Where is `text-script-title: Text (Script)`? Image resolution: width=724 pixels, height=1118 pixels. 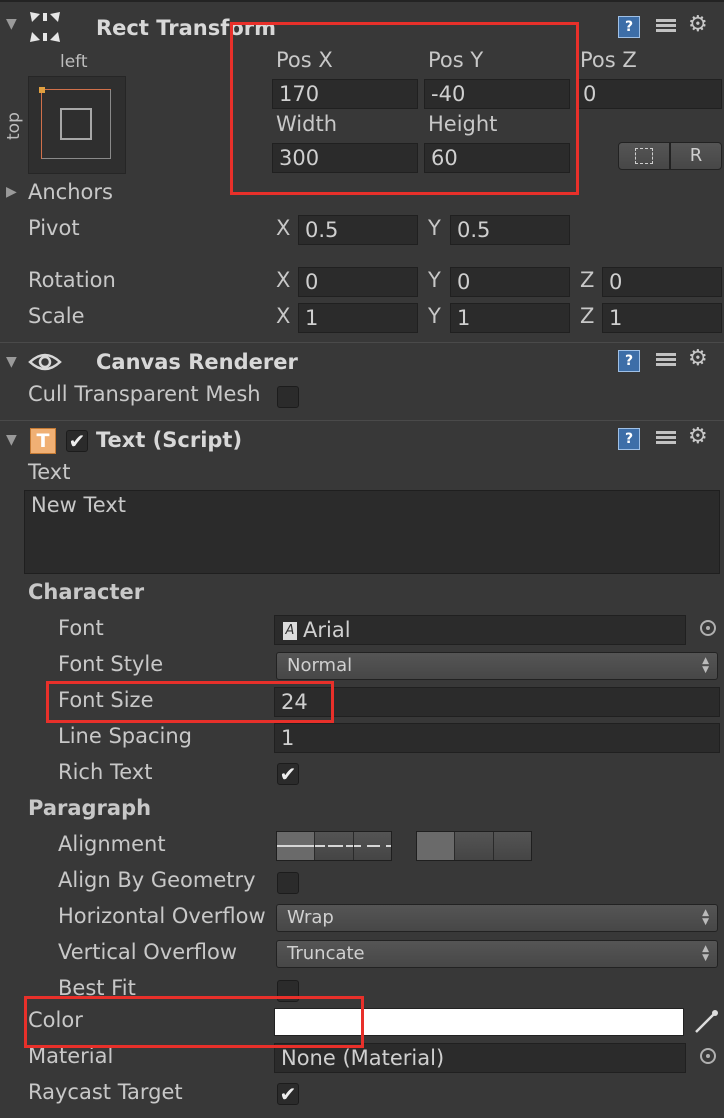
text-script-title: Text (Script) is located at coordinates (169, 440).